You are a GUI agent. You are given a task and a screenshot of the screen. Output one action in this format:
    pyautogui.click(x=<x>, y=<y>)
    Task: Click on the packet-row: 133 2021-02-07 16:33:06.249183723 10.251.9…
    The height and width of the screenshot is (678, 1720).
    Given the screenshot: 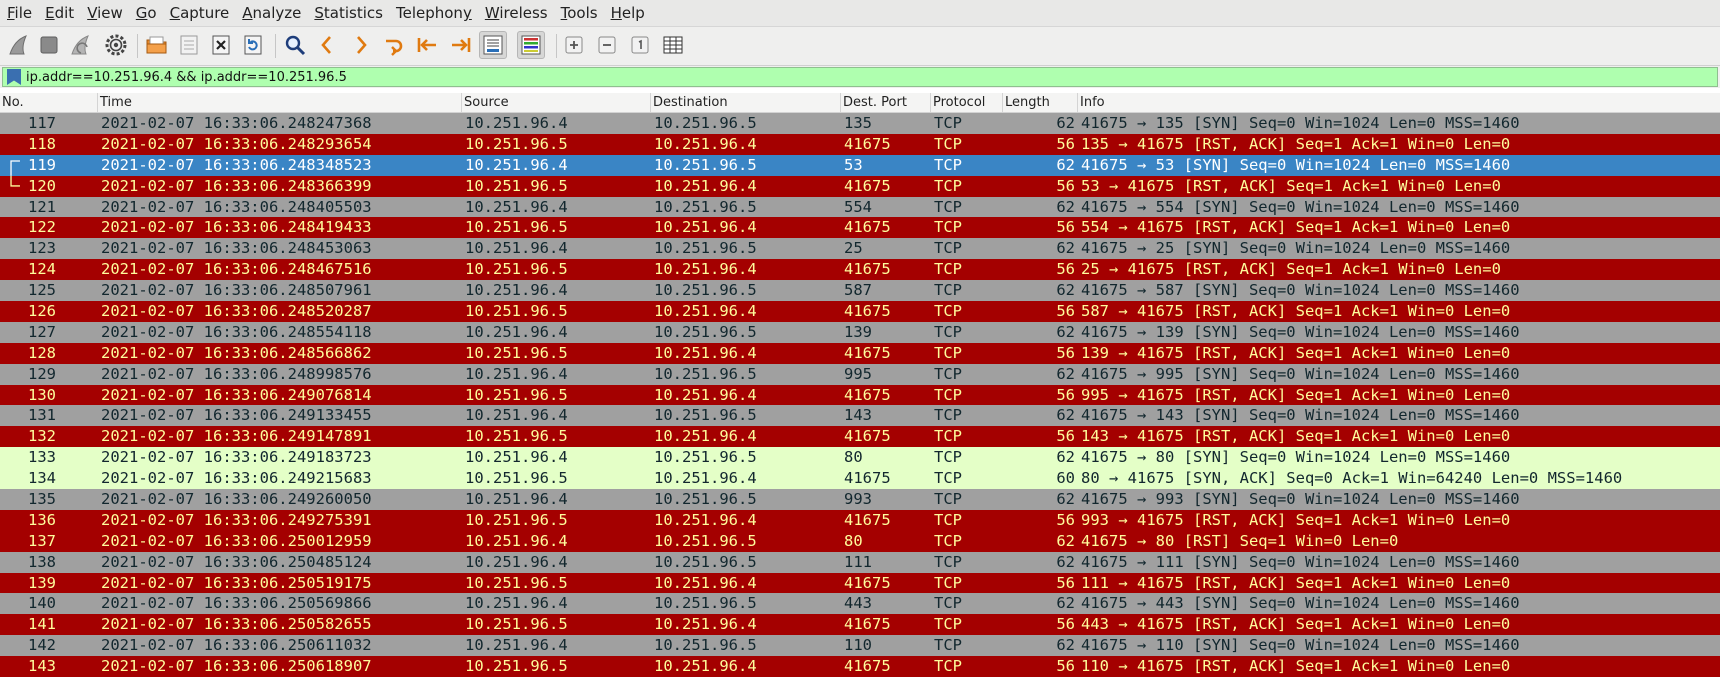 What is the action you would take?
    pyautogui.click(x=860, y=458)
    